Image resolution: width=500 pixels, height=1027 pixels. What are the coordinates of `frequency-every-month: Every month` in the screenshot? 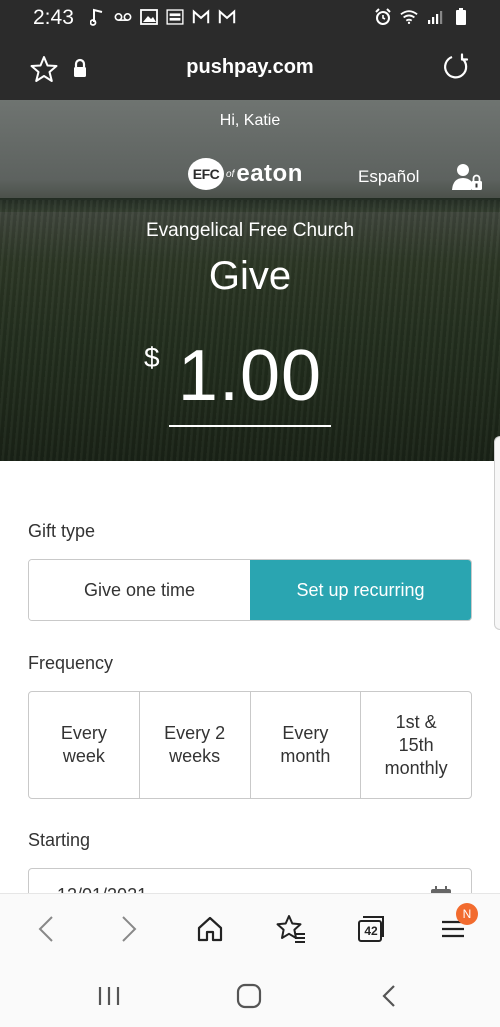 It's located at (306, 745).